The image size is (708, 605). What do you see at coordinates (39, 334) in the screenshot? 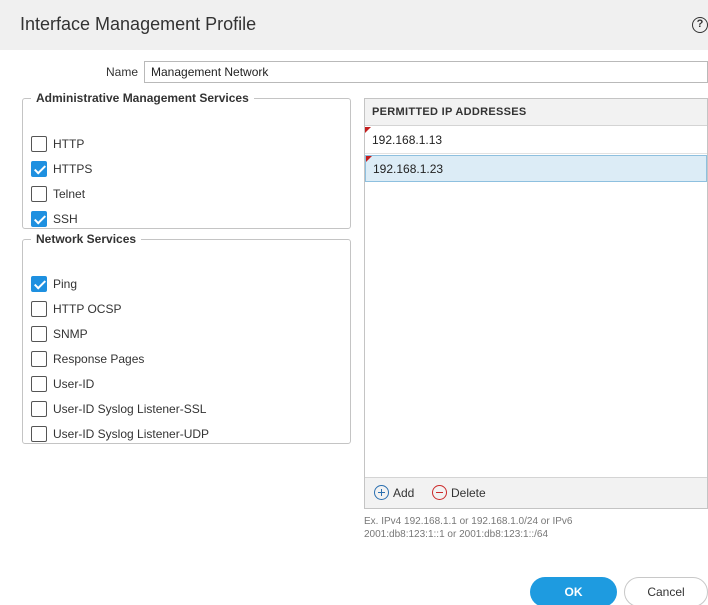
I see `snmp-checkbox` at bounding box center [39, 334].